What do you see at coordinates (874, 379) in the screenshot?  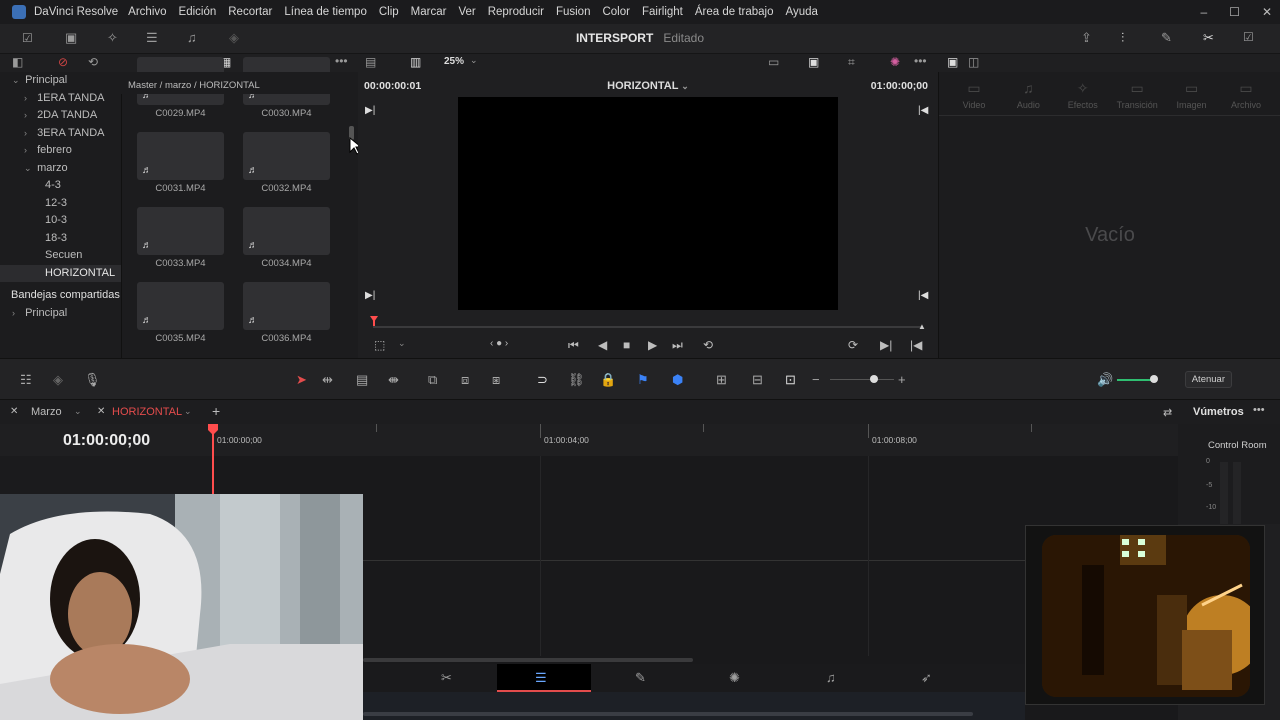 I see `zoom-slider-handle` at bounding box center [874, 379].